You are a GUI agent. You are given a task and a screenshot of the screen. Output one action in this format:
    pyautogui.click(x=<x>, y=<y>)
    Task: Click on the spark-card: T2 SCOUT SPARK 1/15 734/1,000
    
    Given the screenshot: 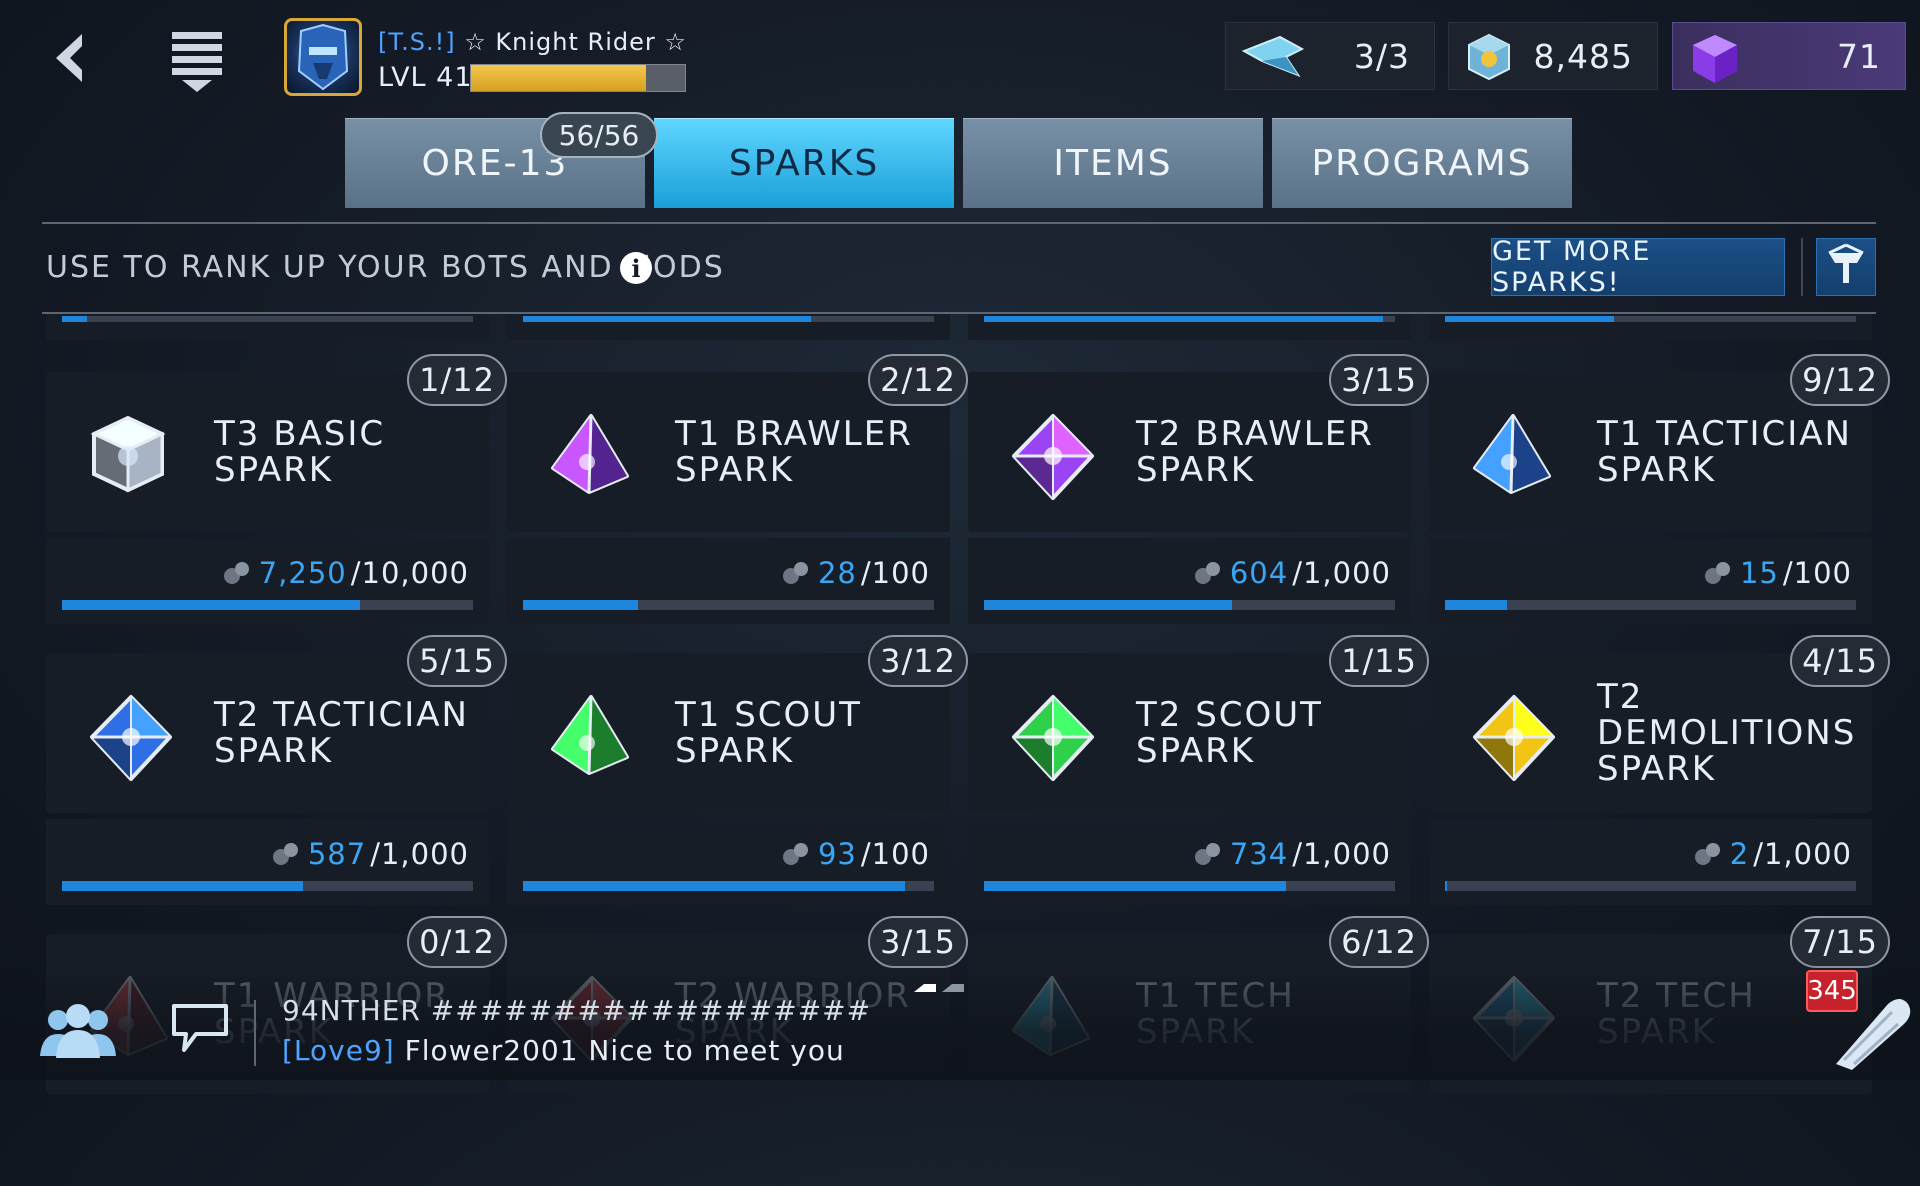 What is the action you would take?
    pyautogui.click(x=1198, y=770)
    